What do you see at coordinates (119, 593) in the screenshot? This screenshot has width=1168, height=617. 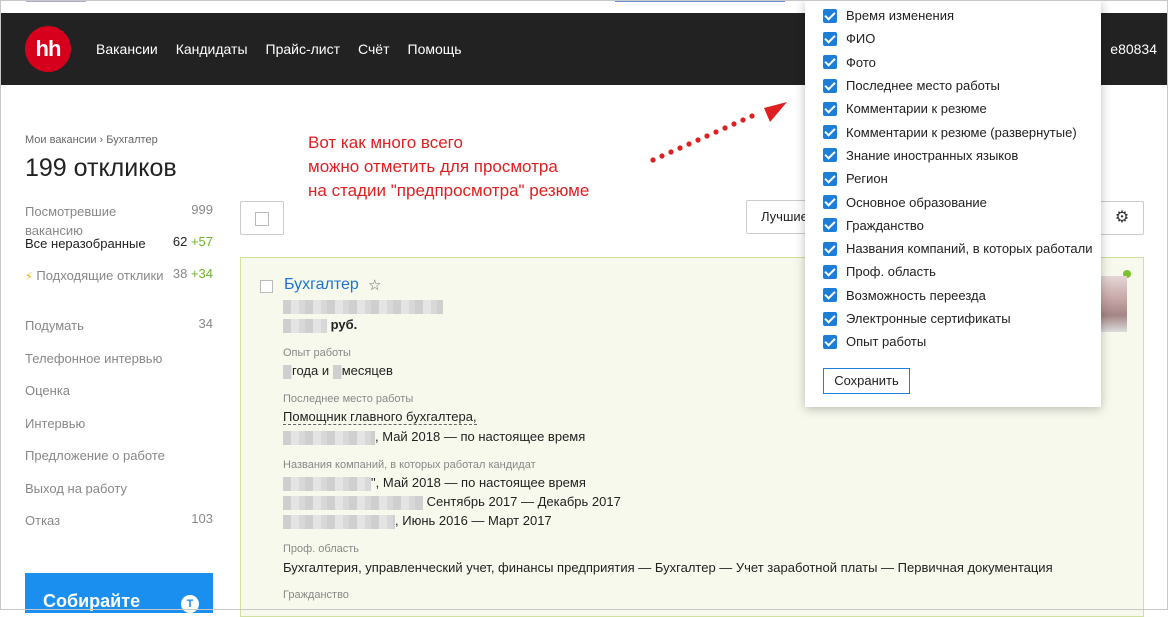 I see `promo-banner: Собирайте T` at bounding box center [119, 593].